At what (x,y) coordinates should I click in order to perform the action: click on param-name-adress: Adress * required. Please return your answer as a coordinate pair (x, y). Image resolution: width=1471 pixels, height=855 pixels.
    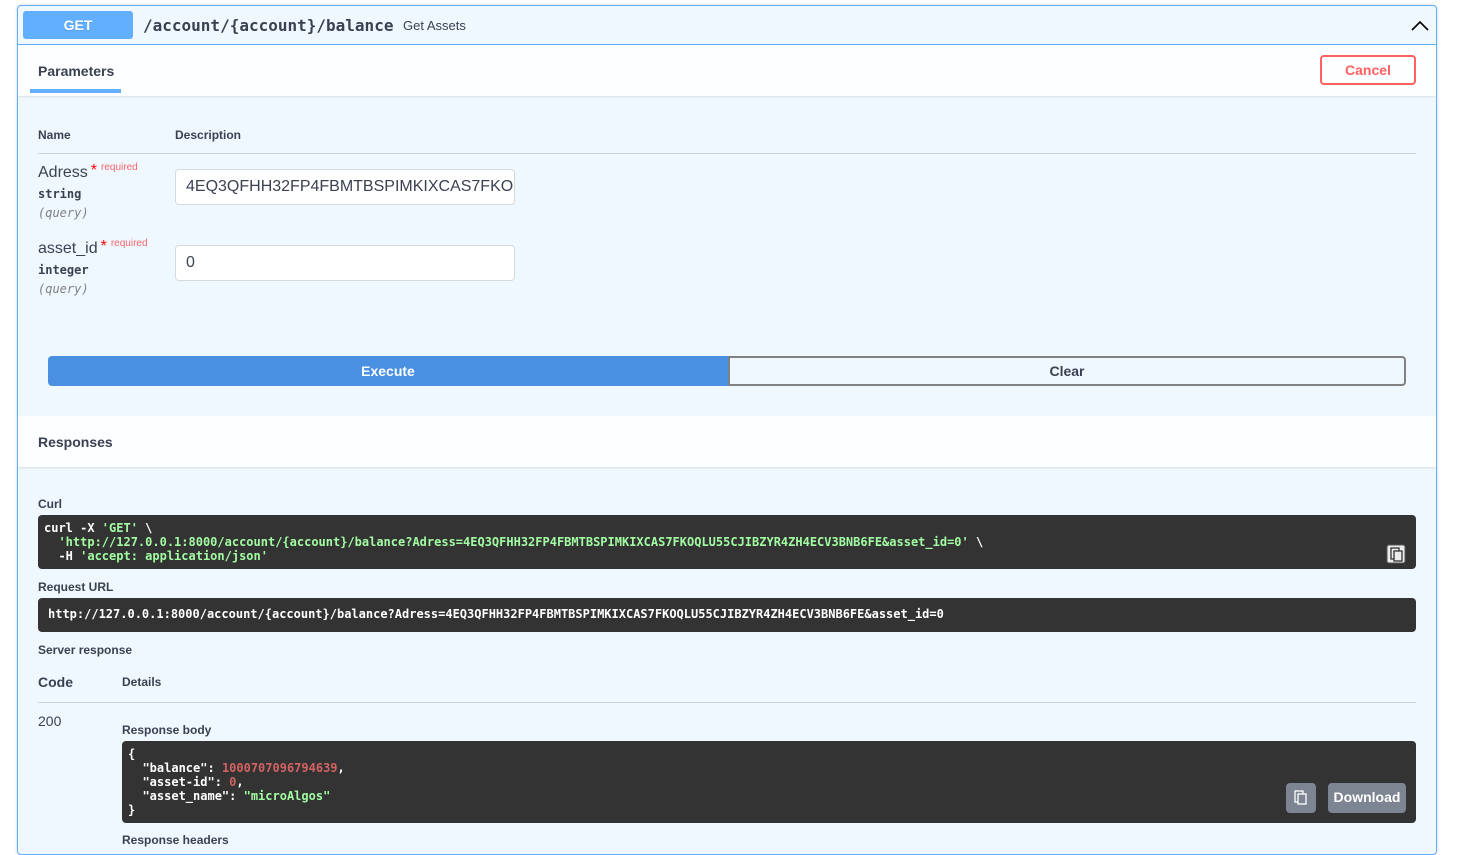
    Looking at the image, I should click on (88, 171).